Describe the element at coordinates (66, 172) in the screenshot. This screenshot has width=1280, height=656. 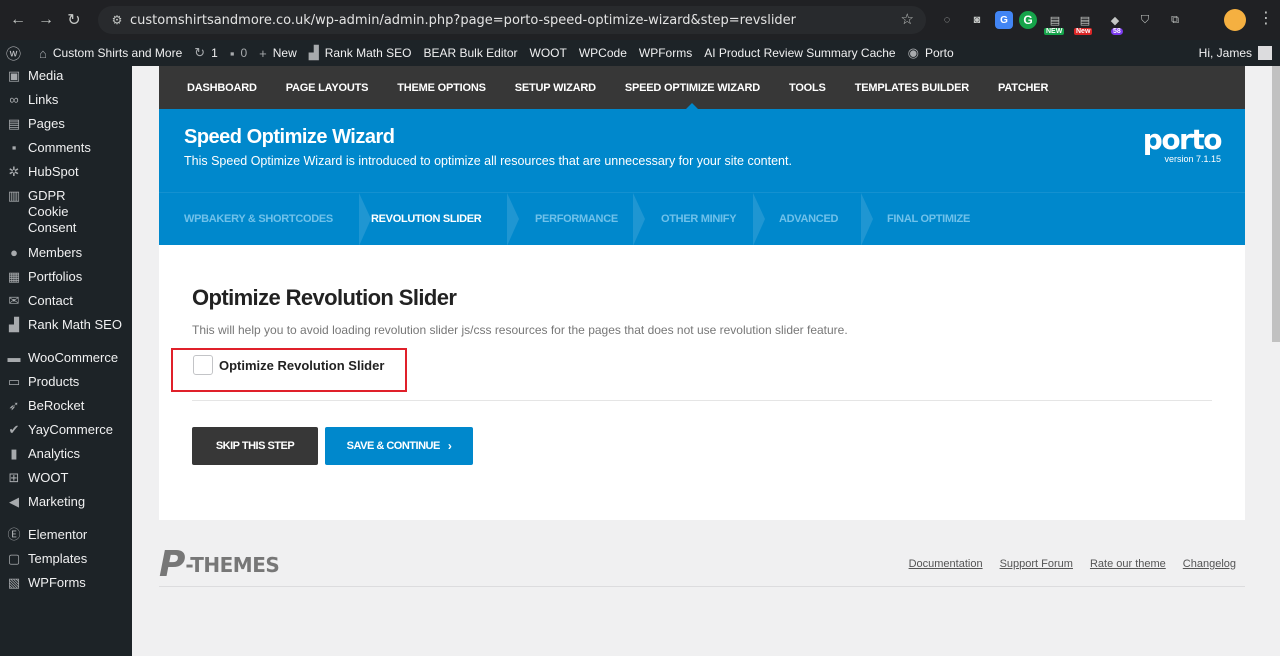
I see `sidebar-item-hubspot: ✲ HubSpot` at that location.